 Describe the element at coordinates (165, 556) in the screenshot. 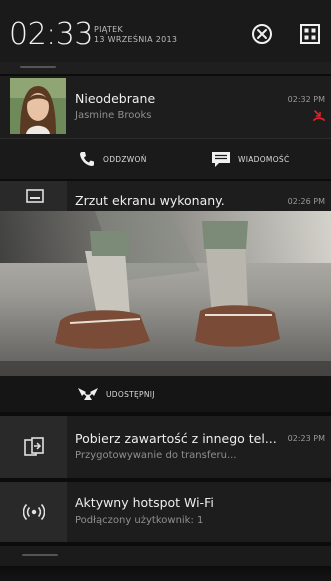

I see `collapsed-notification-bottom` at that location.